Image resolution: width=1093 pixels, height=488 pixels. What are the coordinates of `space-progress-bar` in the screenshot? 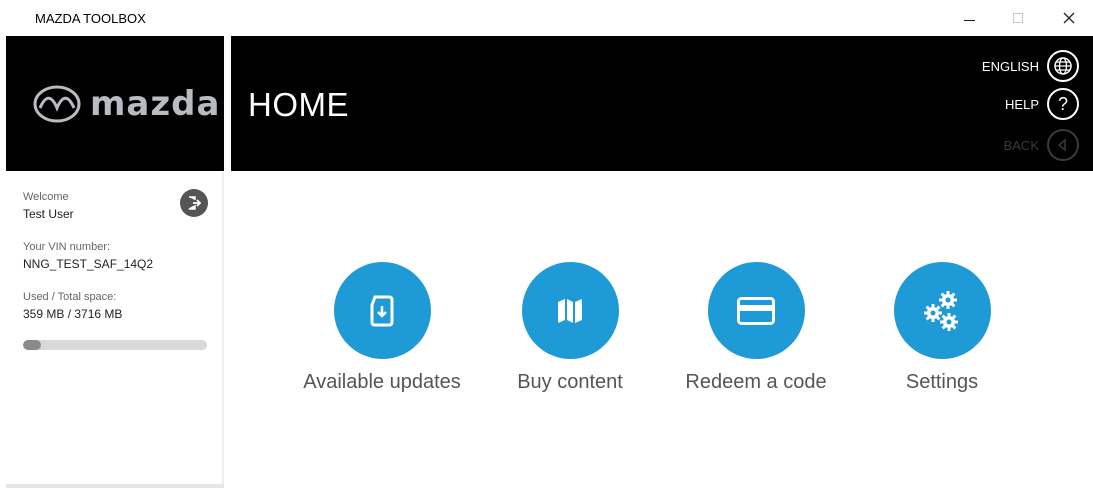 It's located at (115, 345).